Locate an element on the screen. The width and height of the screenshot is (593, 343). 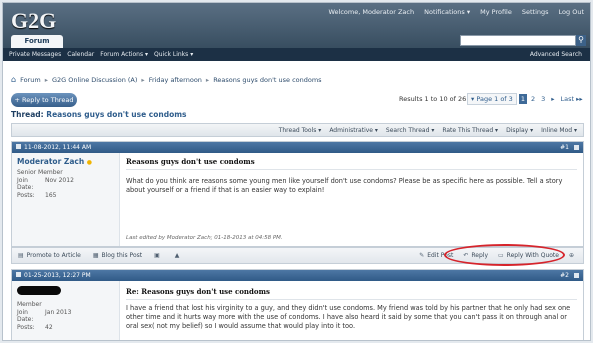
pencil-icon: ✎ is located at coordinates (422, 255).